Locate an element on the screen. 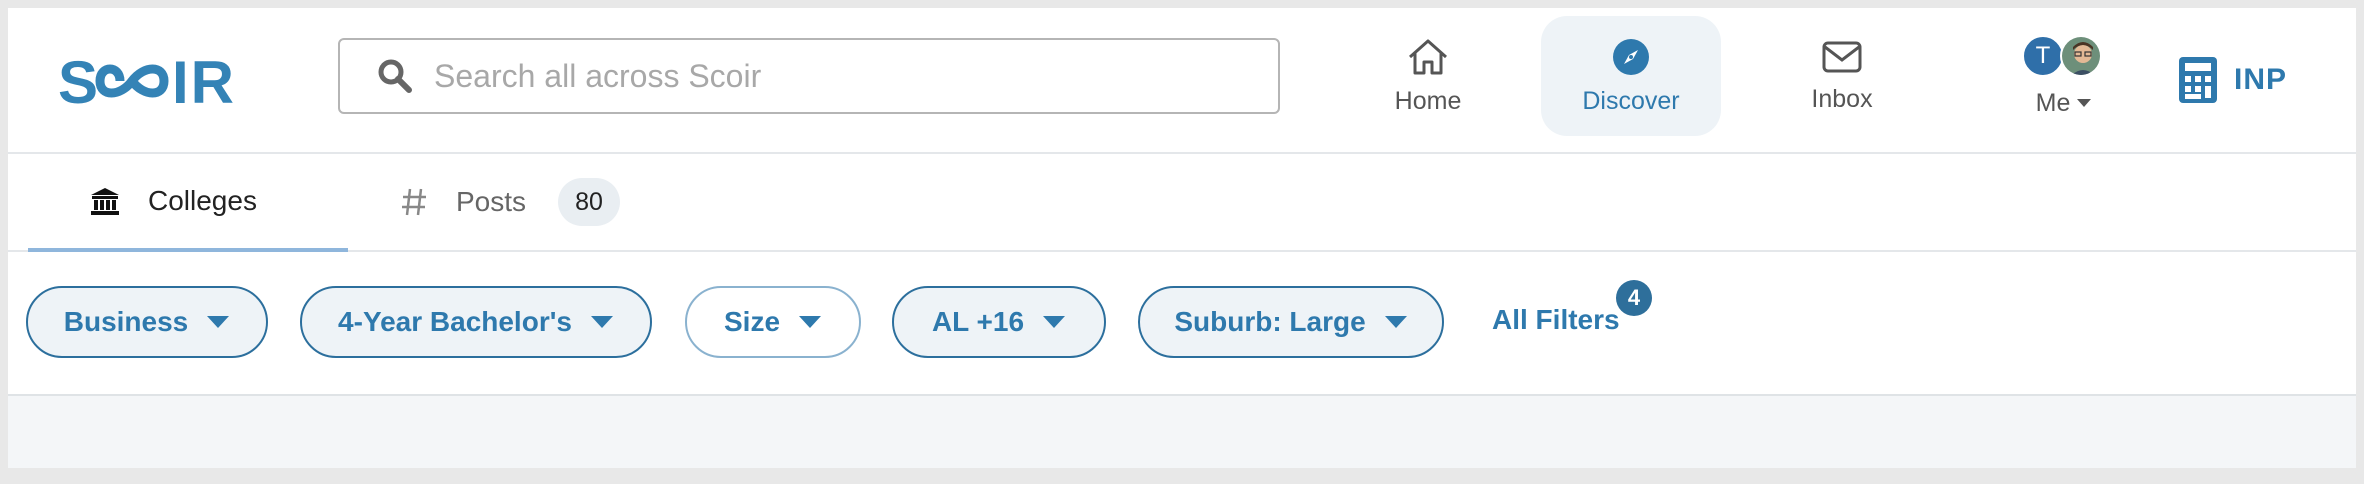  all-filters-button: All Filters is located at coordinates (1556, 320).